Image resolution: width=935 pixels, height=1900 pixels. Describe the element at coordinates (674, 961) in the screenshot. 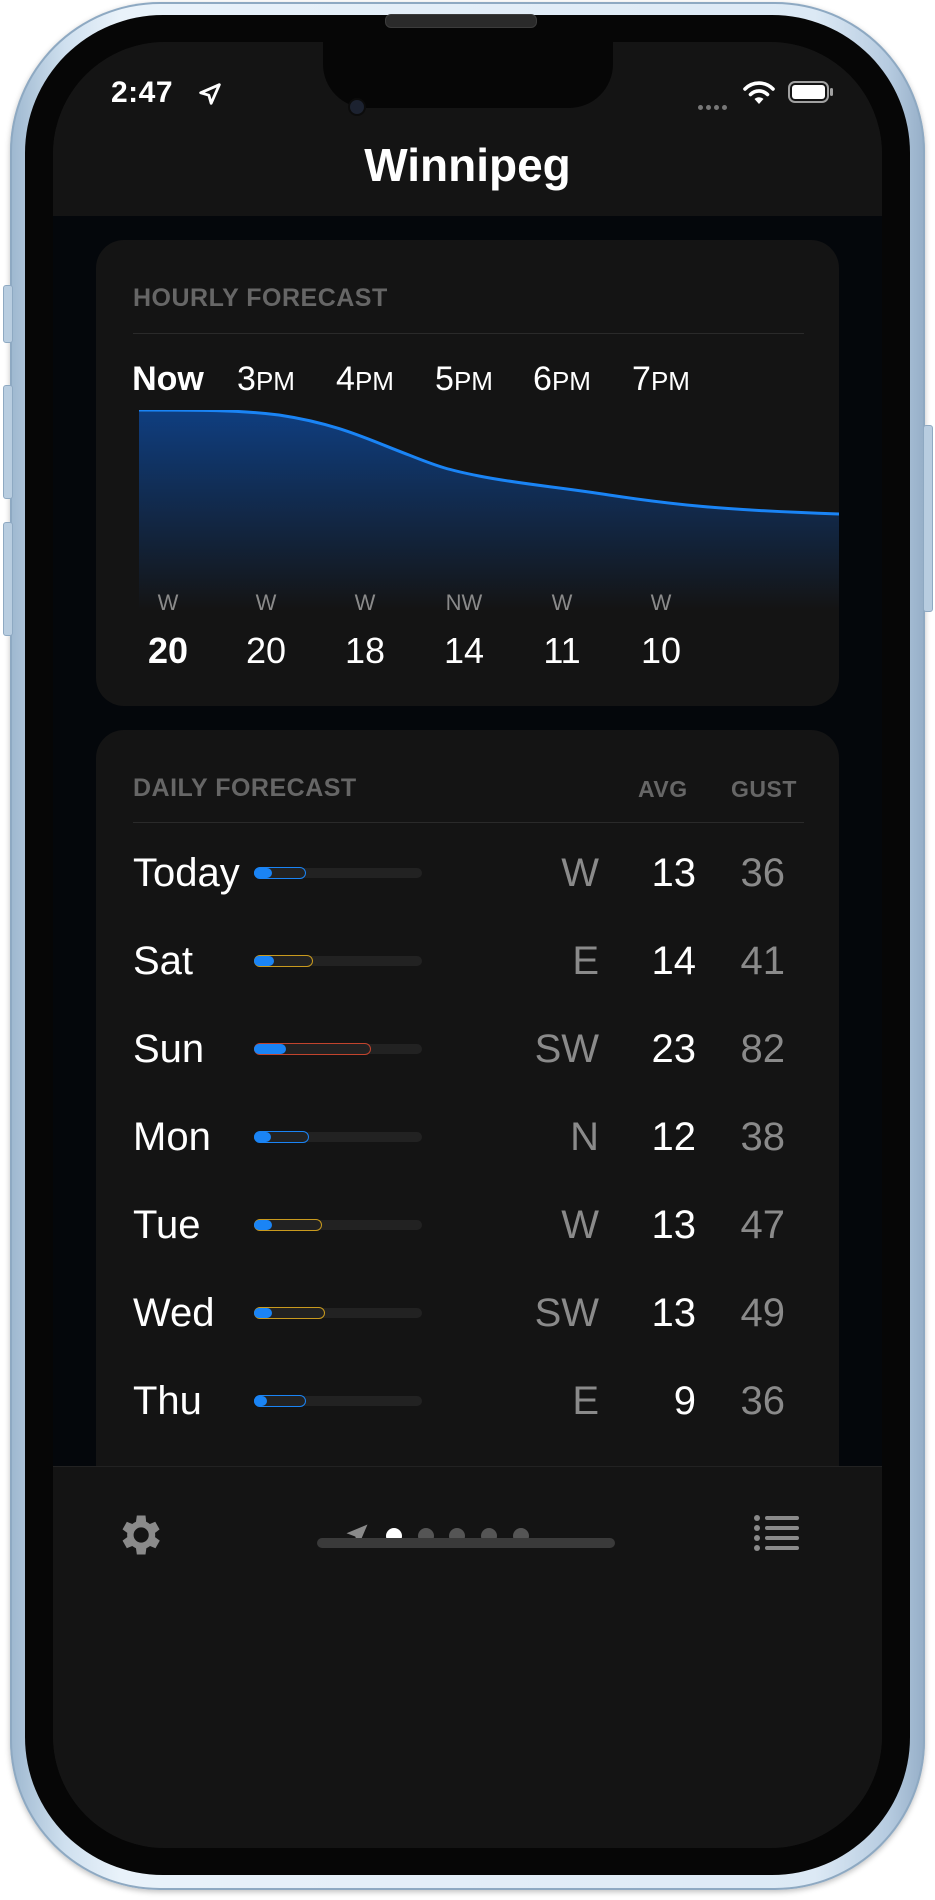

I see `day-avg-speed: 14` at that location.